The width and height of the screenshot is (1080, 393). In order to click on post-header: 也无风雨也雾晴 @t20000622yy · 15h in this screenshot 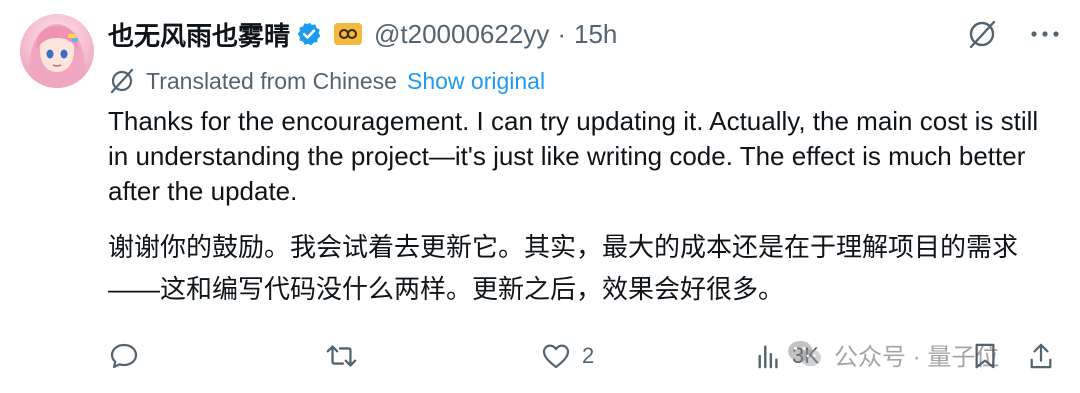, I will do `click(584, 34)`.